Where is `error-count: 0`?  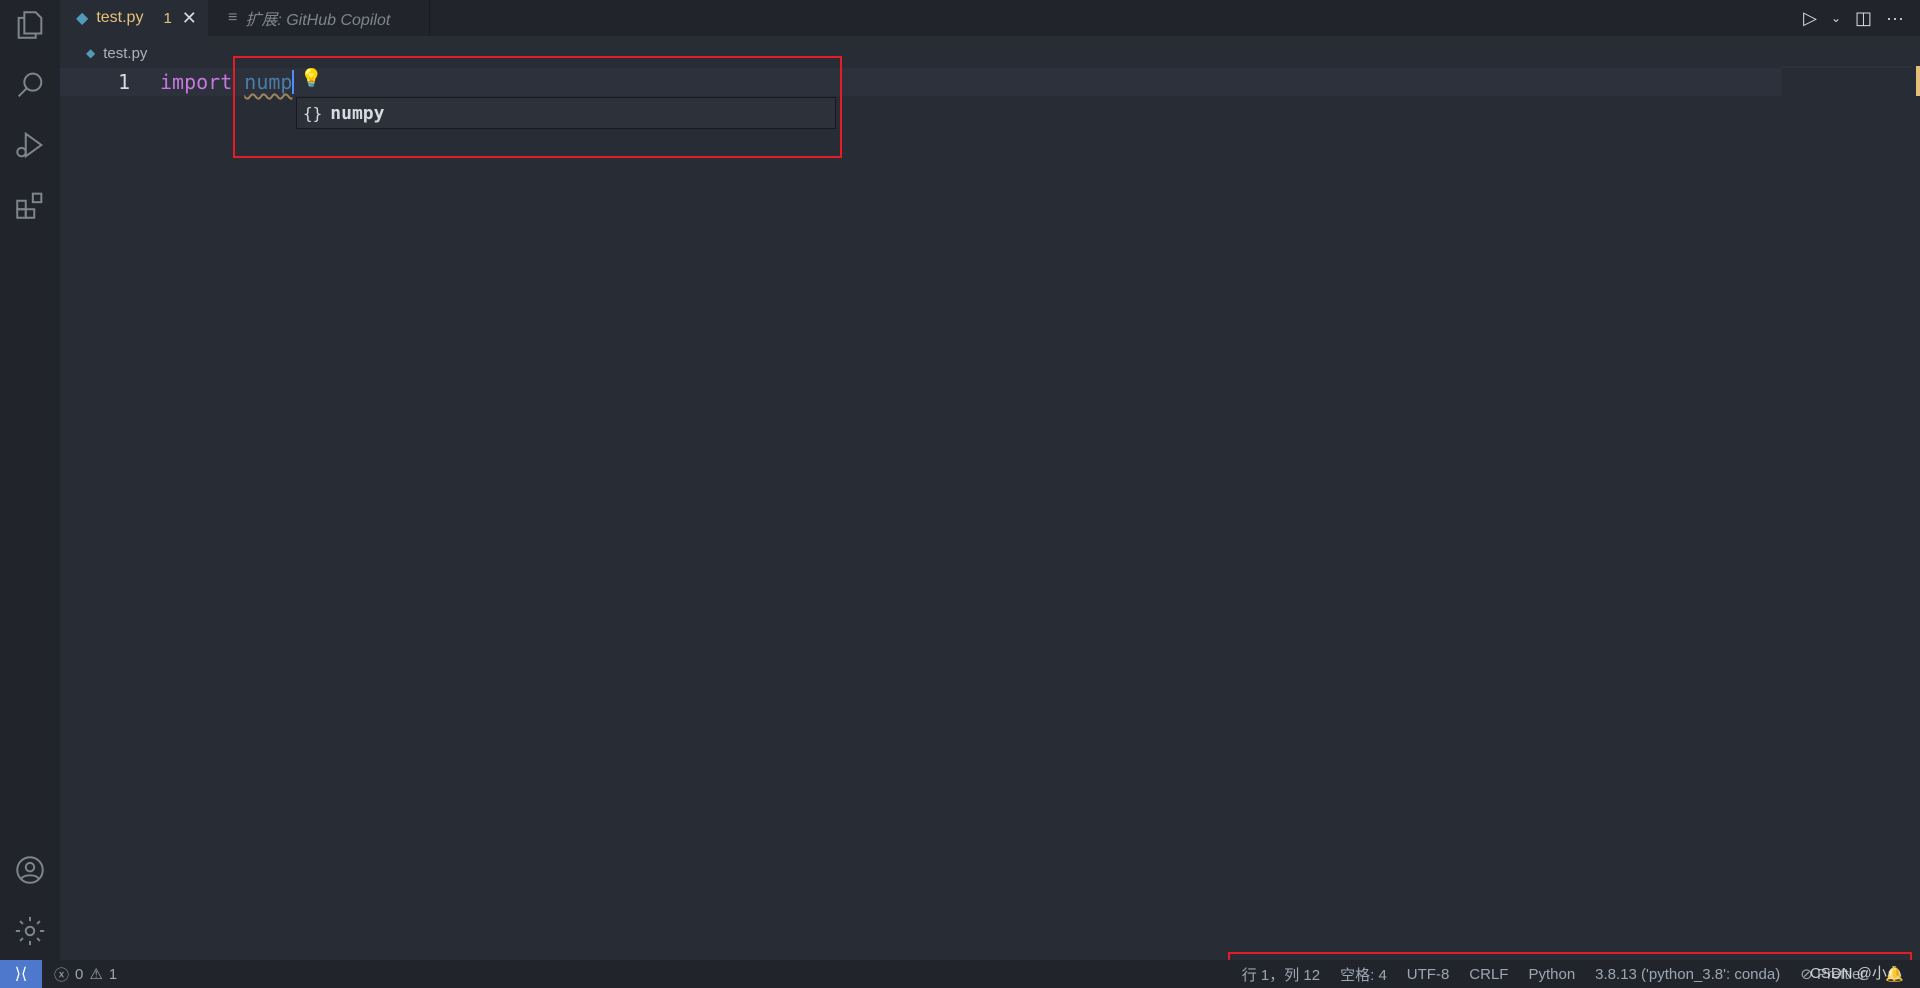 error-count: 0 is located at coordinates (79, 974).